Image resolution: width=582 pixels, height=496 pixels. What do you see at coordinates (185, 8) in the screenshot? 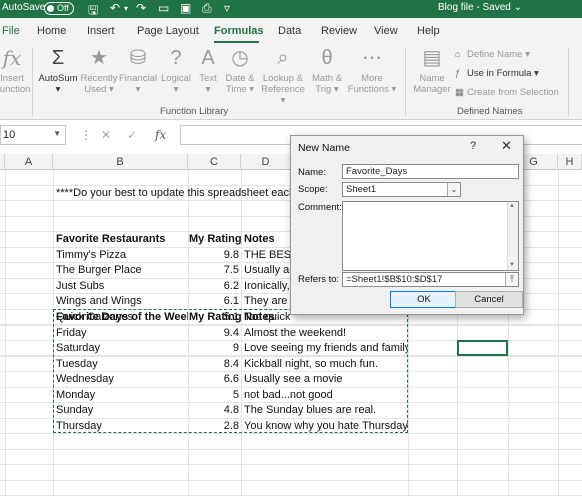
I see `open-file-icon: ▣` at bounding box center [185, 8].